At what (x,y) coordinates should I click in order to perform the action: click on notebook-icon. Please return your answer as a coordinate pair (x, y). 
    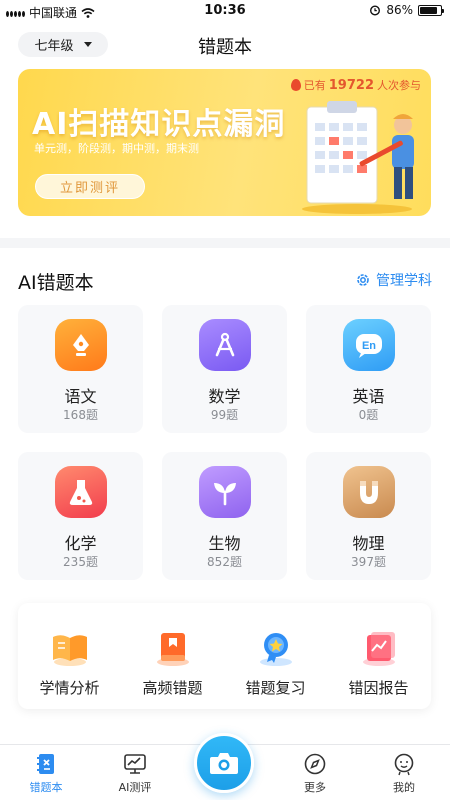
    Looking at the image, I should click on (45, 764).